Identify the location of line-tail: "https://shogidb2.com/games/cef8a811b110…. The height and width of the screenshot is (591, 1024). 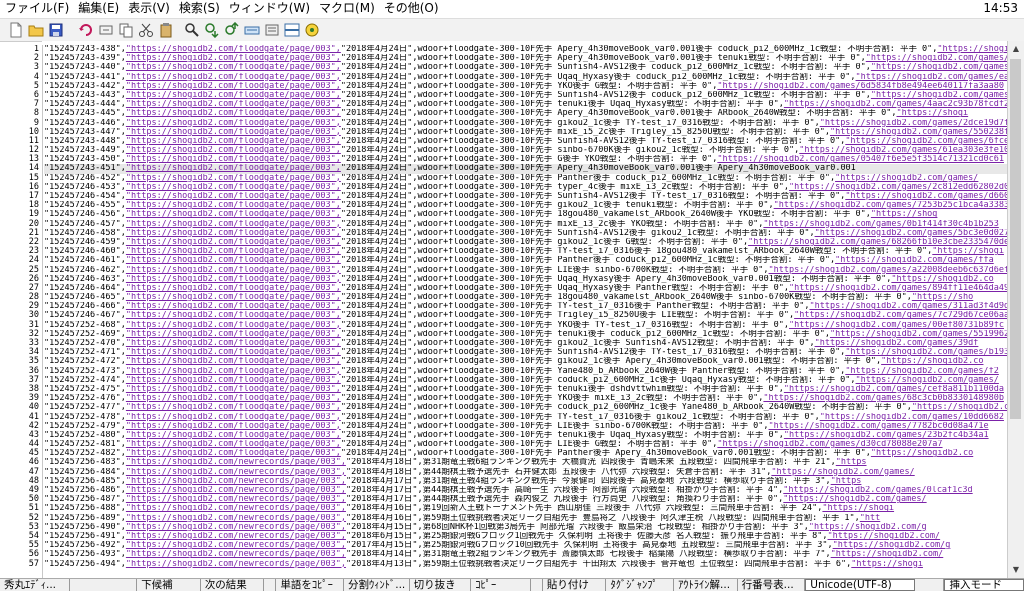
(894, 389).